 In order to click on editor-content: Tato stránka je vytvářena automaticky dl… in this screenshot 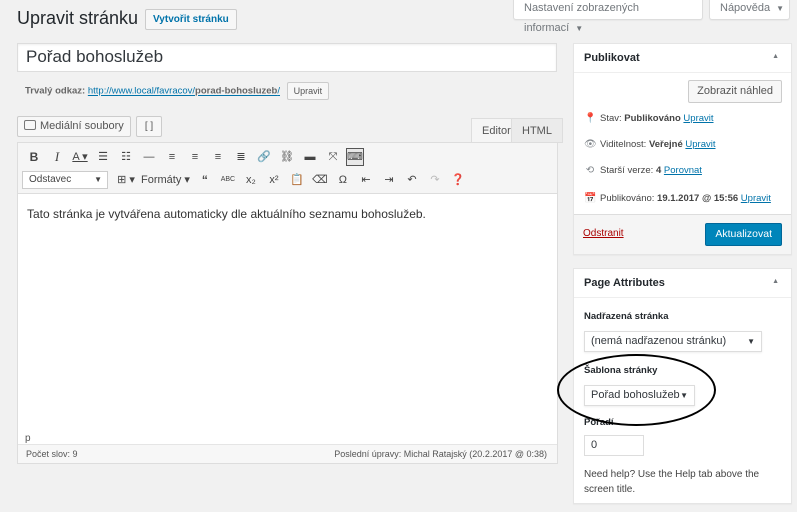, I will do `click(287, 214)`.